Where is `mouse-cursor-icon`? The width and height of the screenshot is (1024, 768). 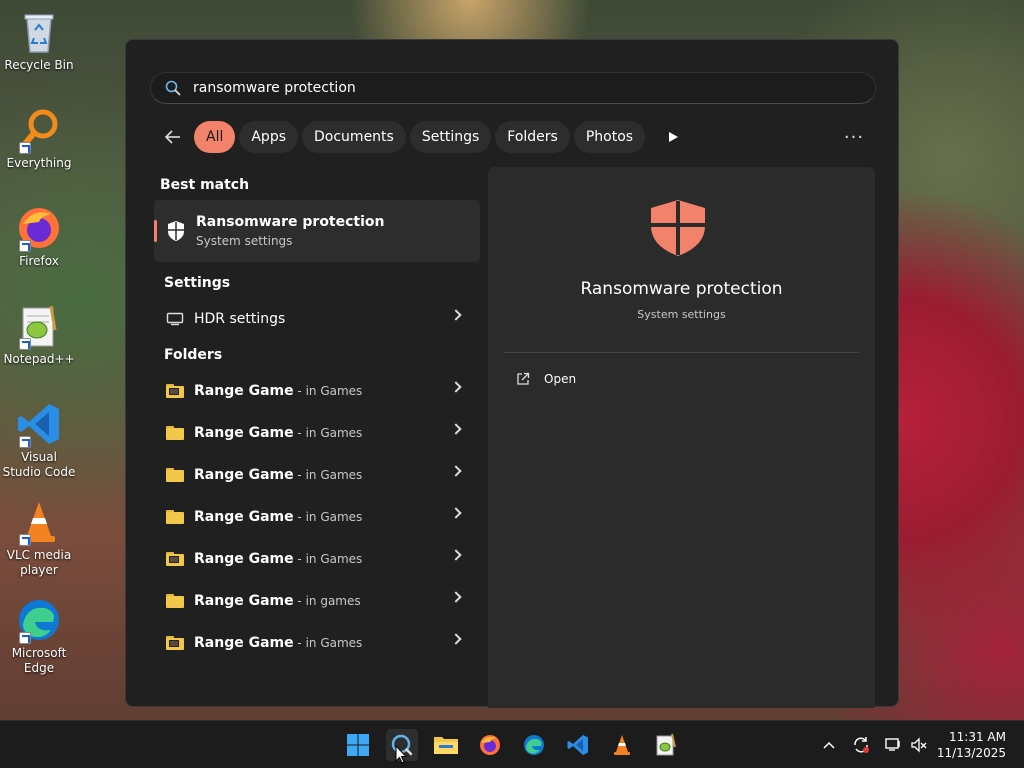
mouse-cursor-icon is located at coordinates (401, 754).